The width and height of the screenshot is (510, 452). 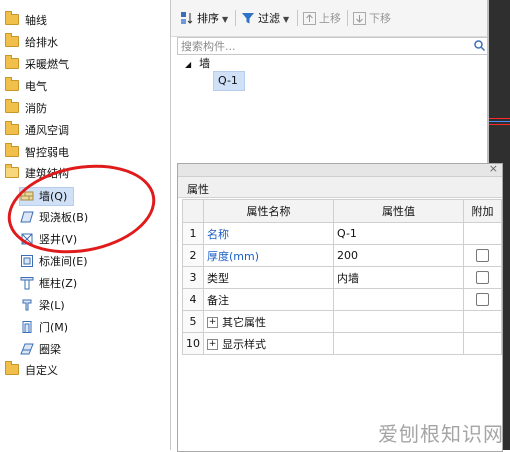 I want to click on tree-item-label: 智控弱电, so click(x=47, y=152).